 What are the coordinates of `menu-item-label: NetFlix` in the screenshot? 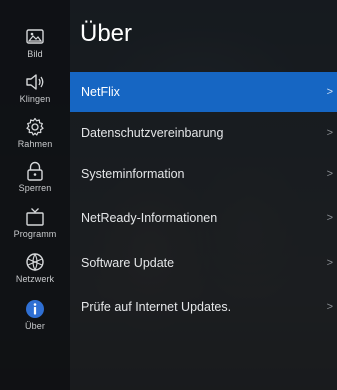 It's located at (100, 92).